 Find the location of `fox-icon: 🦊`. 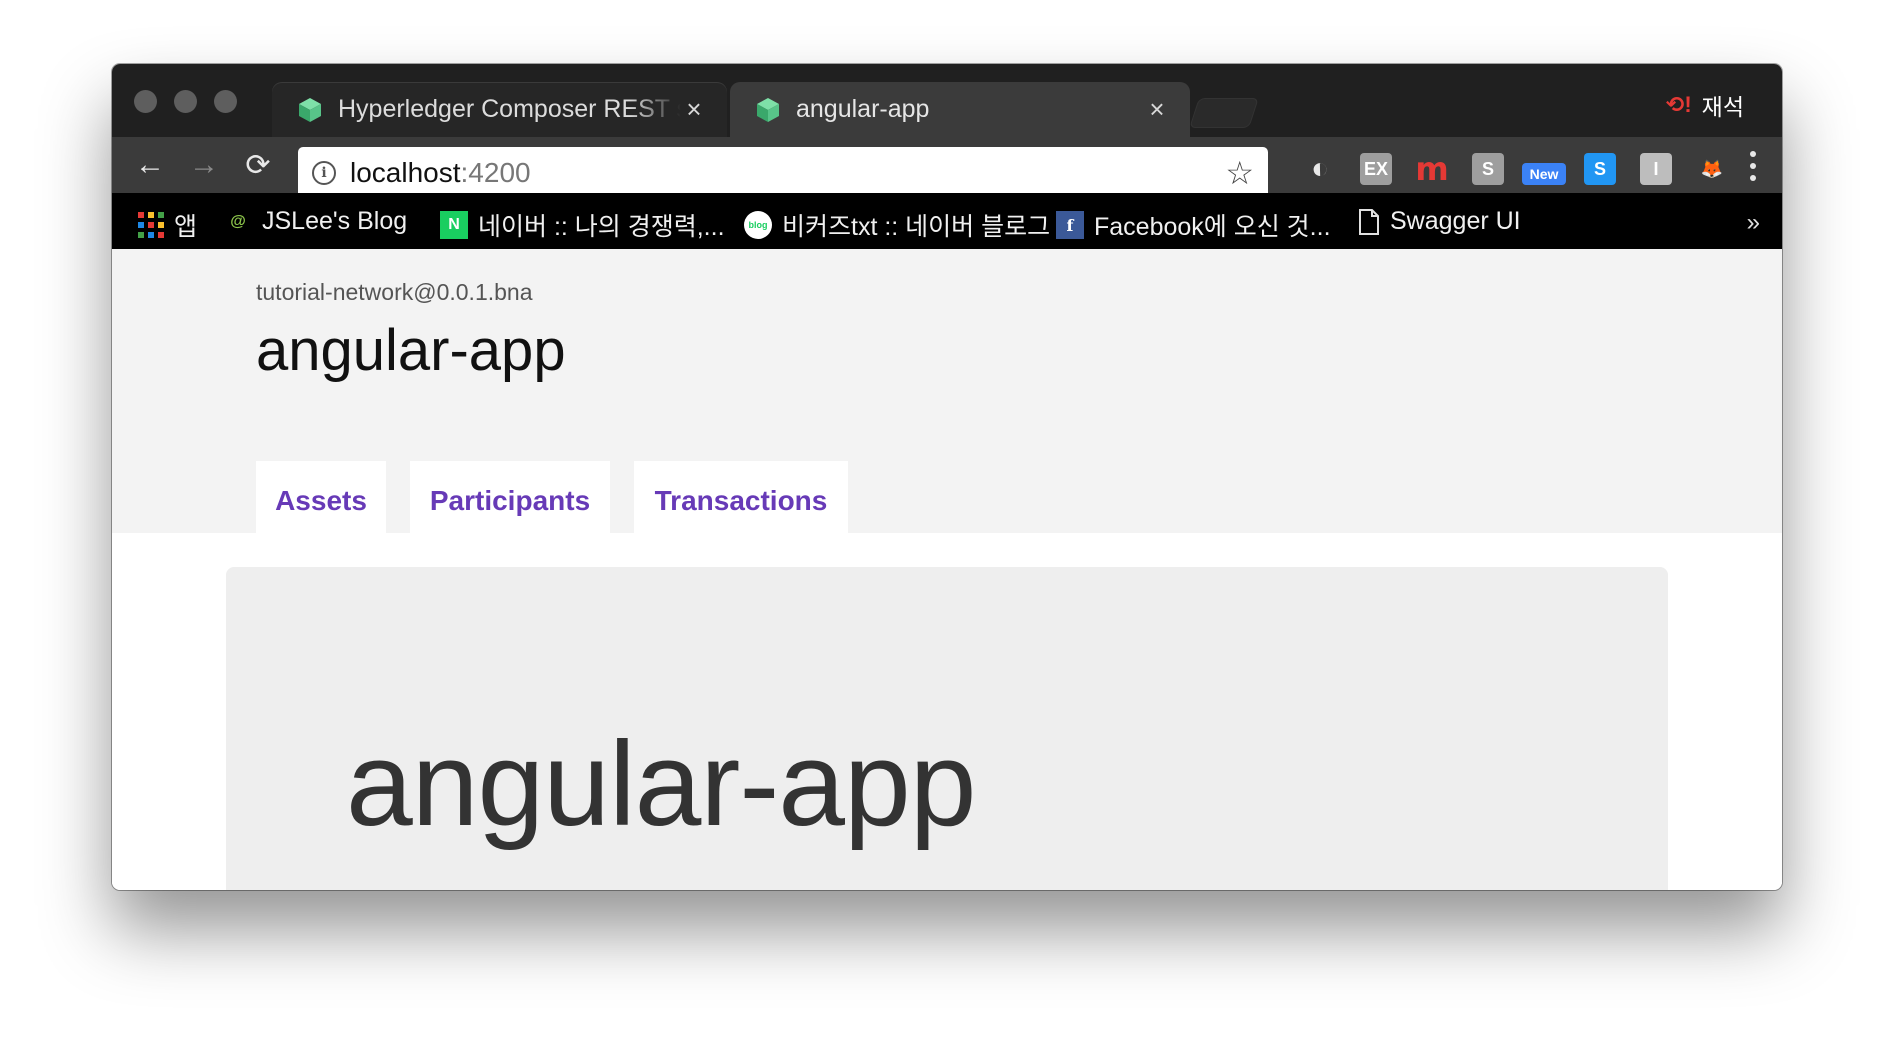

fox-icon: 🦊 is located at coordinates (1712, 168).